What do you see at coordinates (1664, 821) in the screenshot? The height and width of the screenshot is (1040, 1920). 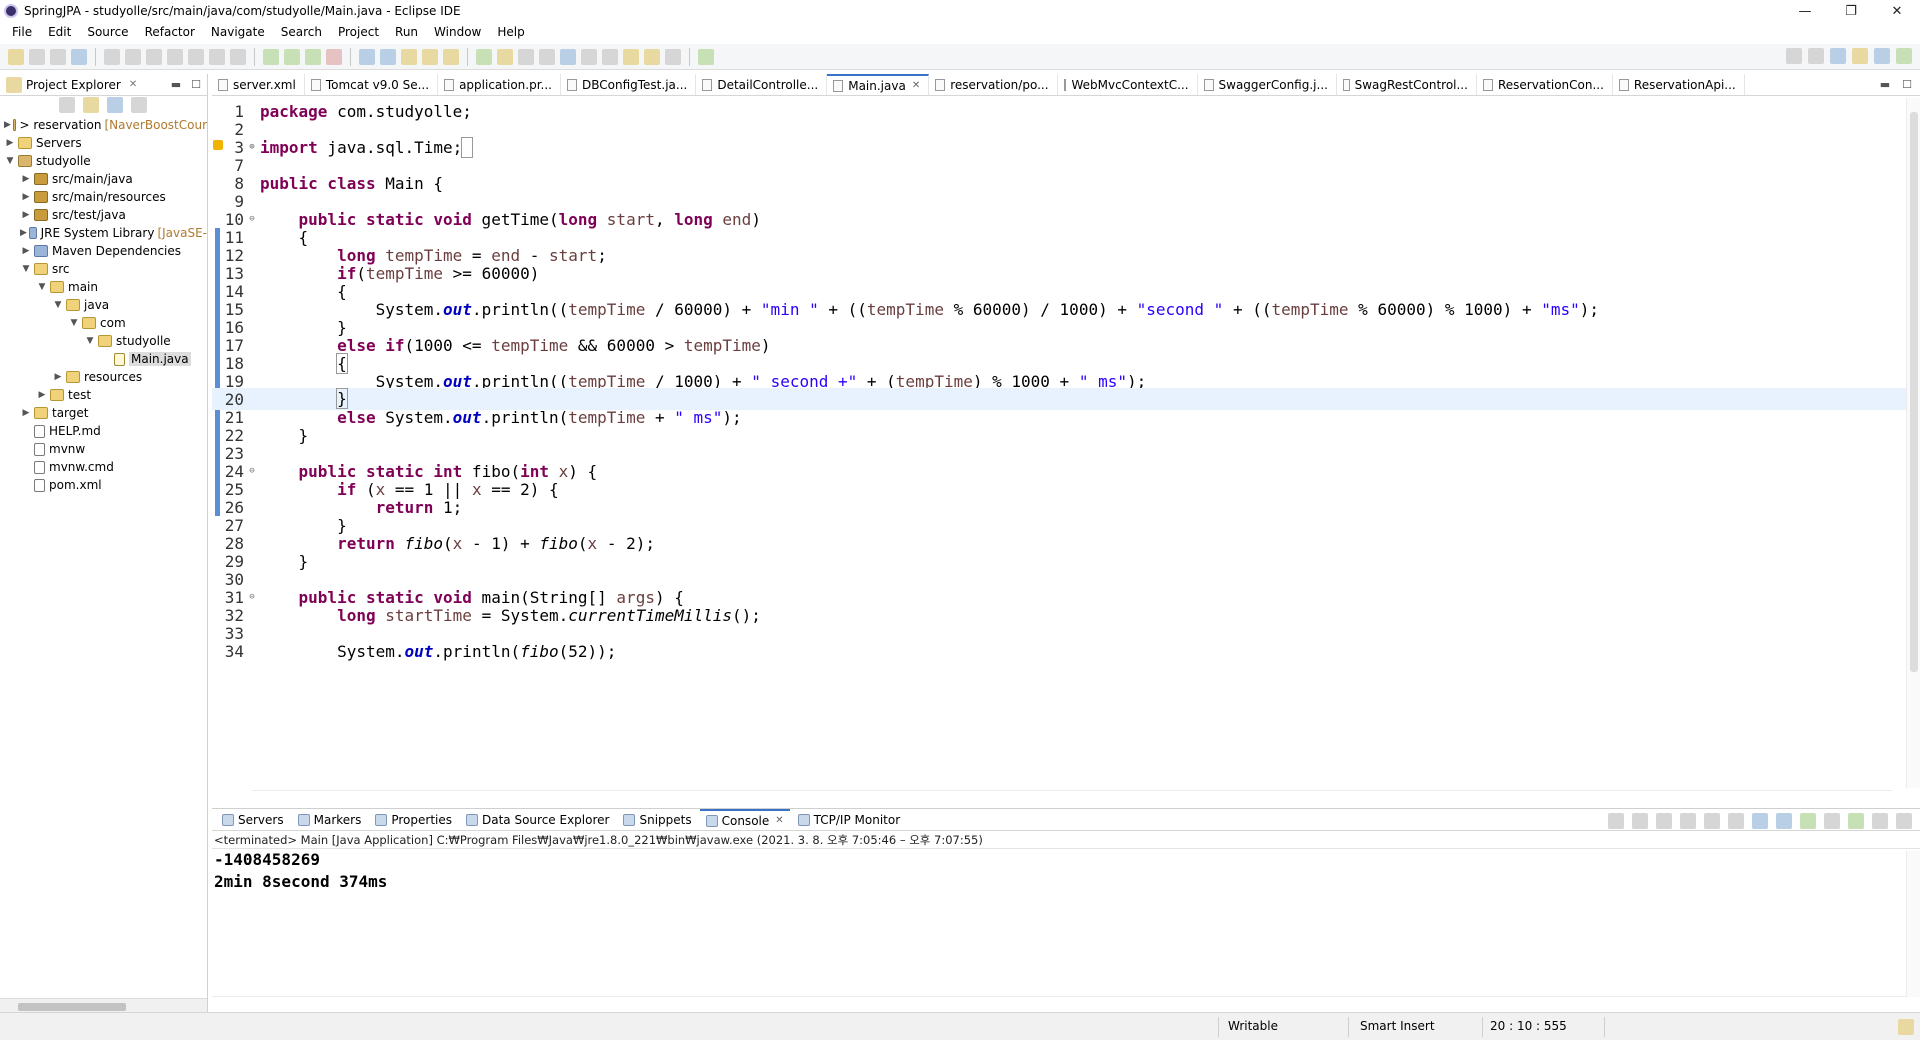 I see `remove-all-terminated-icon` at bounding box center [1664, 821].